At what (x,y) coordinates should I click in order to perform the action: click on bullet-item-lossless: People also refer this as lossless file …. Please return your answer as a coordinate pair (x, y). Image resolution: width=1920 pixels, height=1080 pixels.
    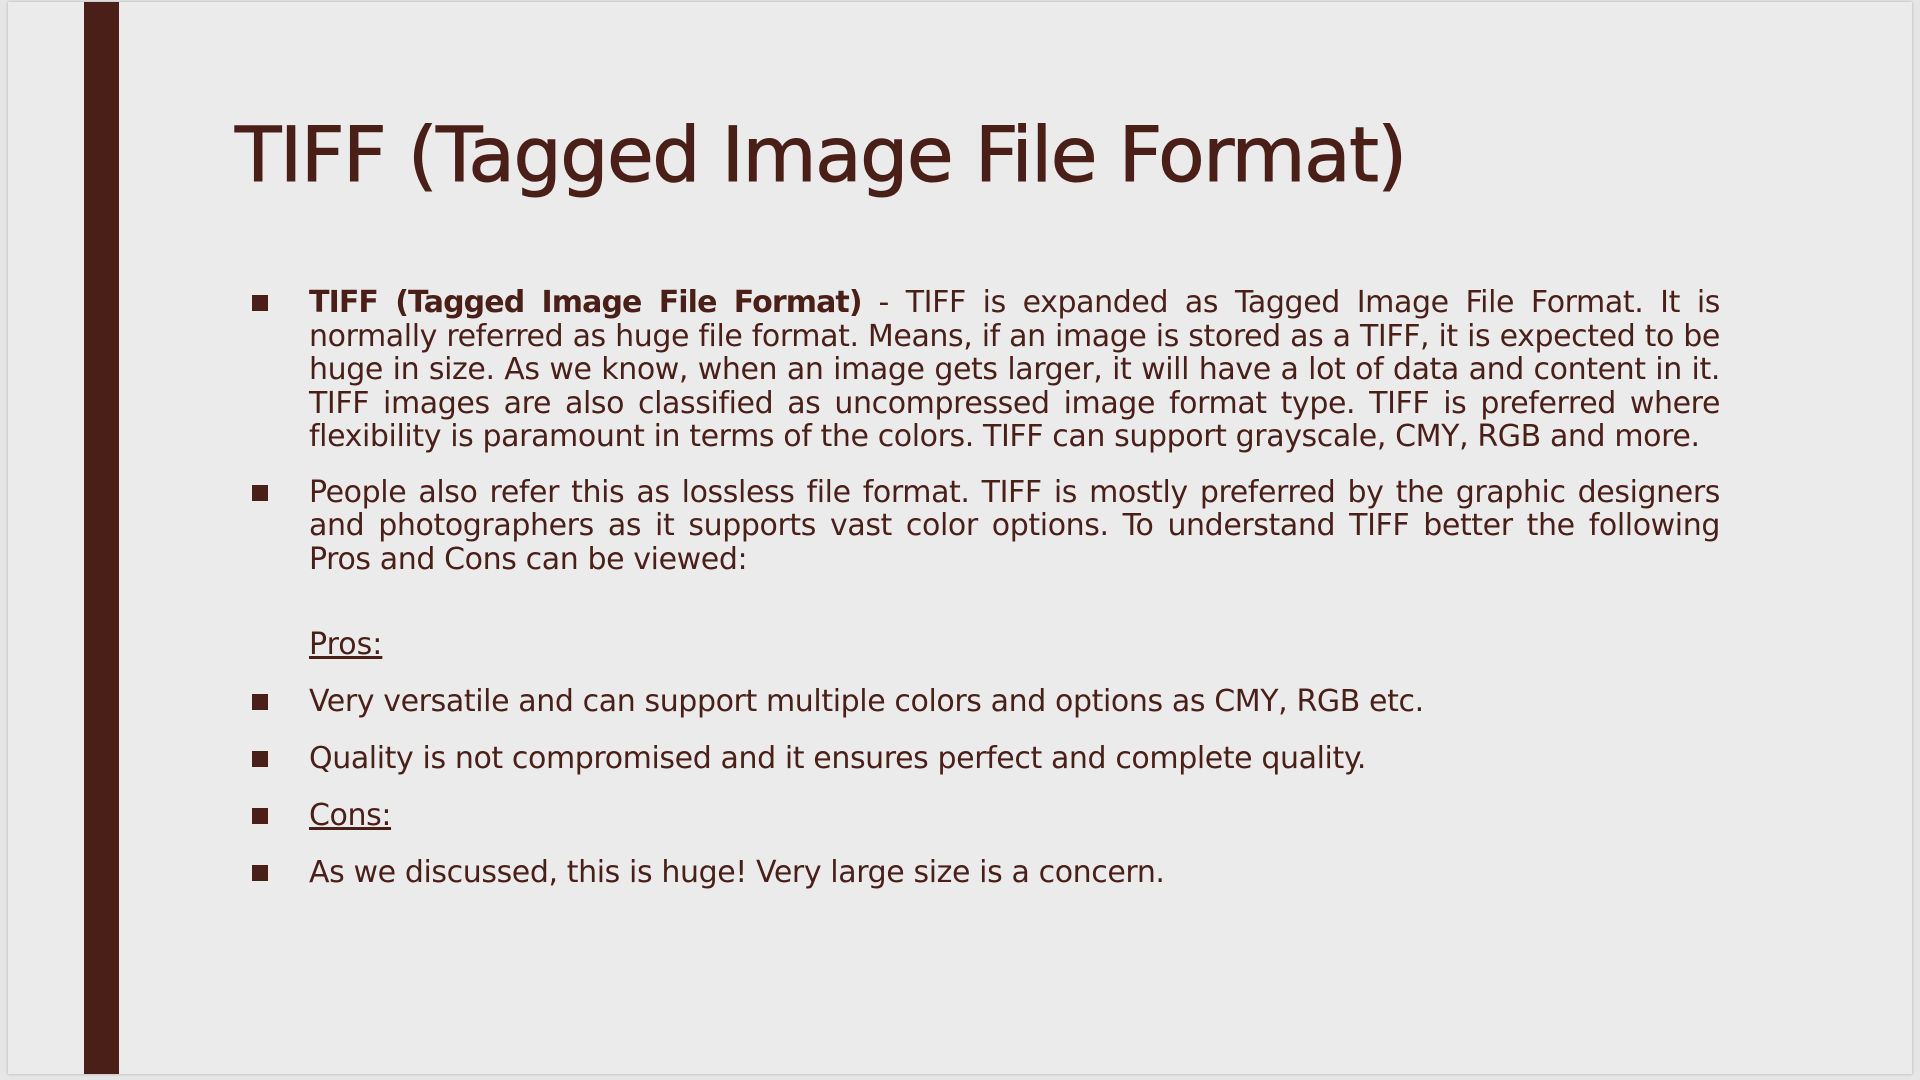
    Looking at the image, I should click on (982, 525).